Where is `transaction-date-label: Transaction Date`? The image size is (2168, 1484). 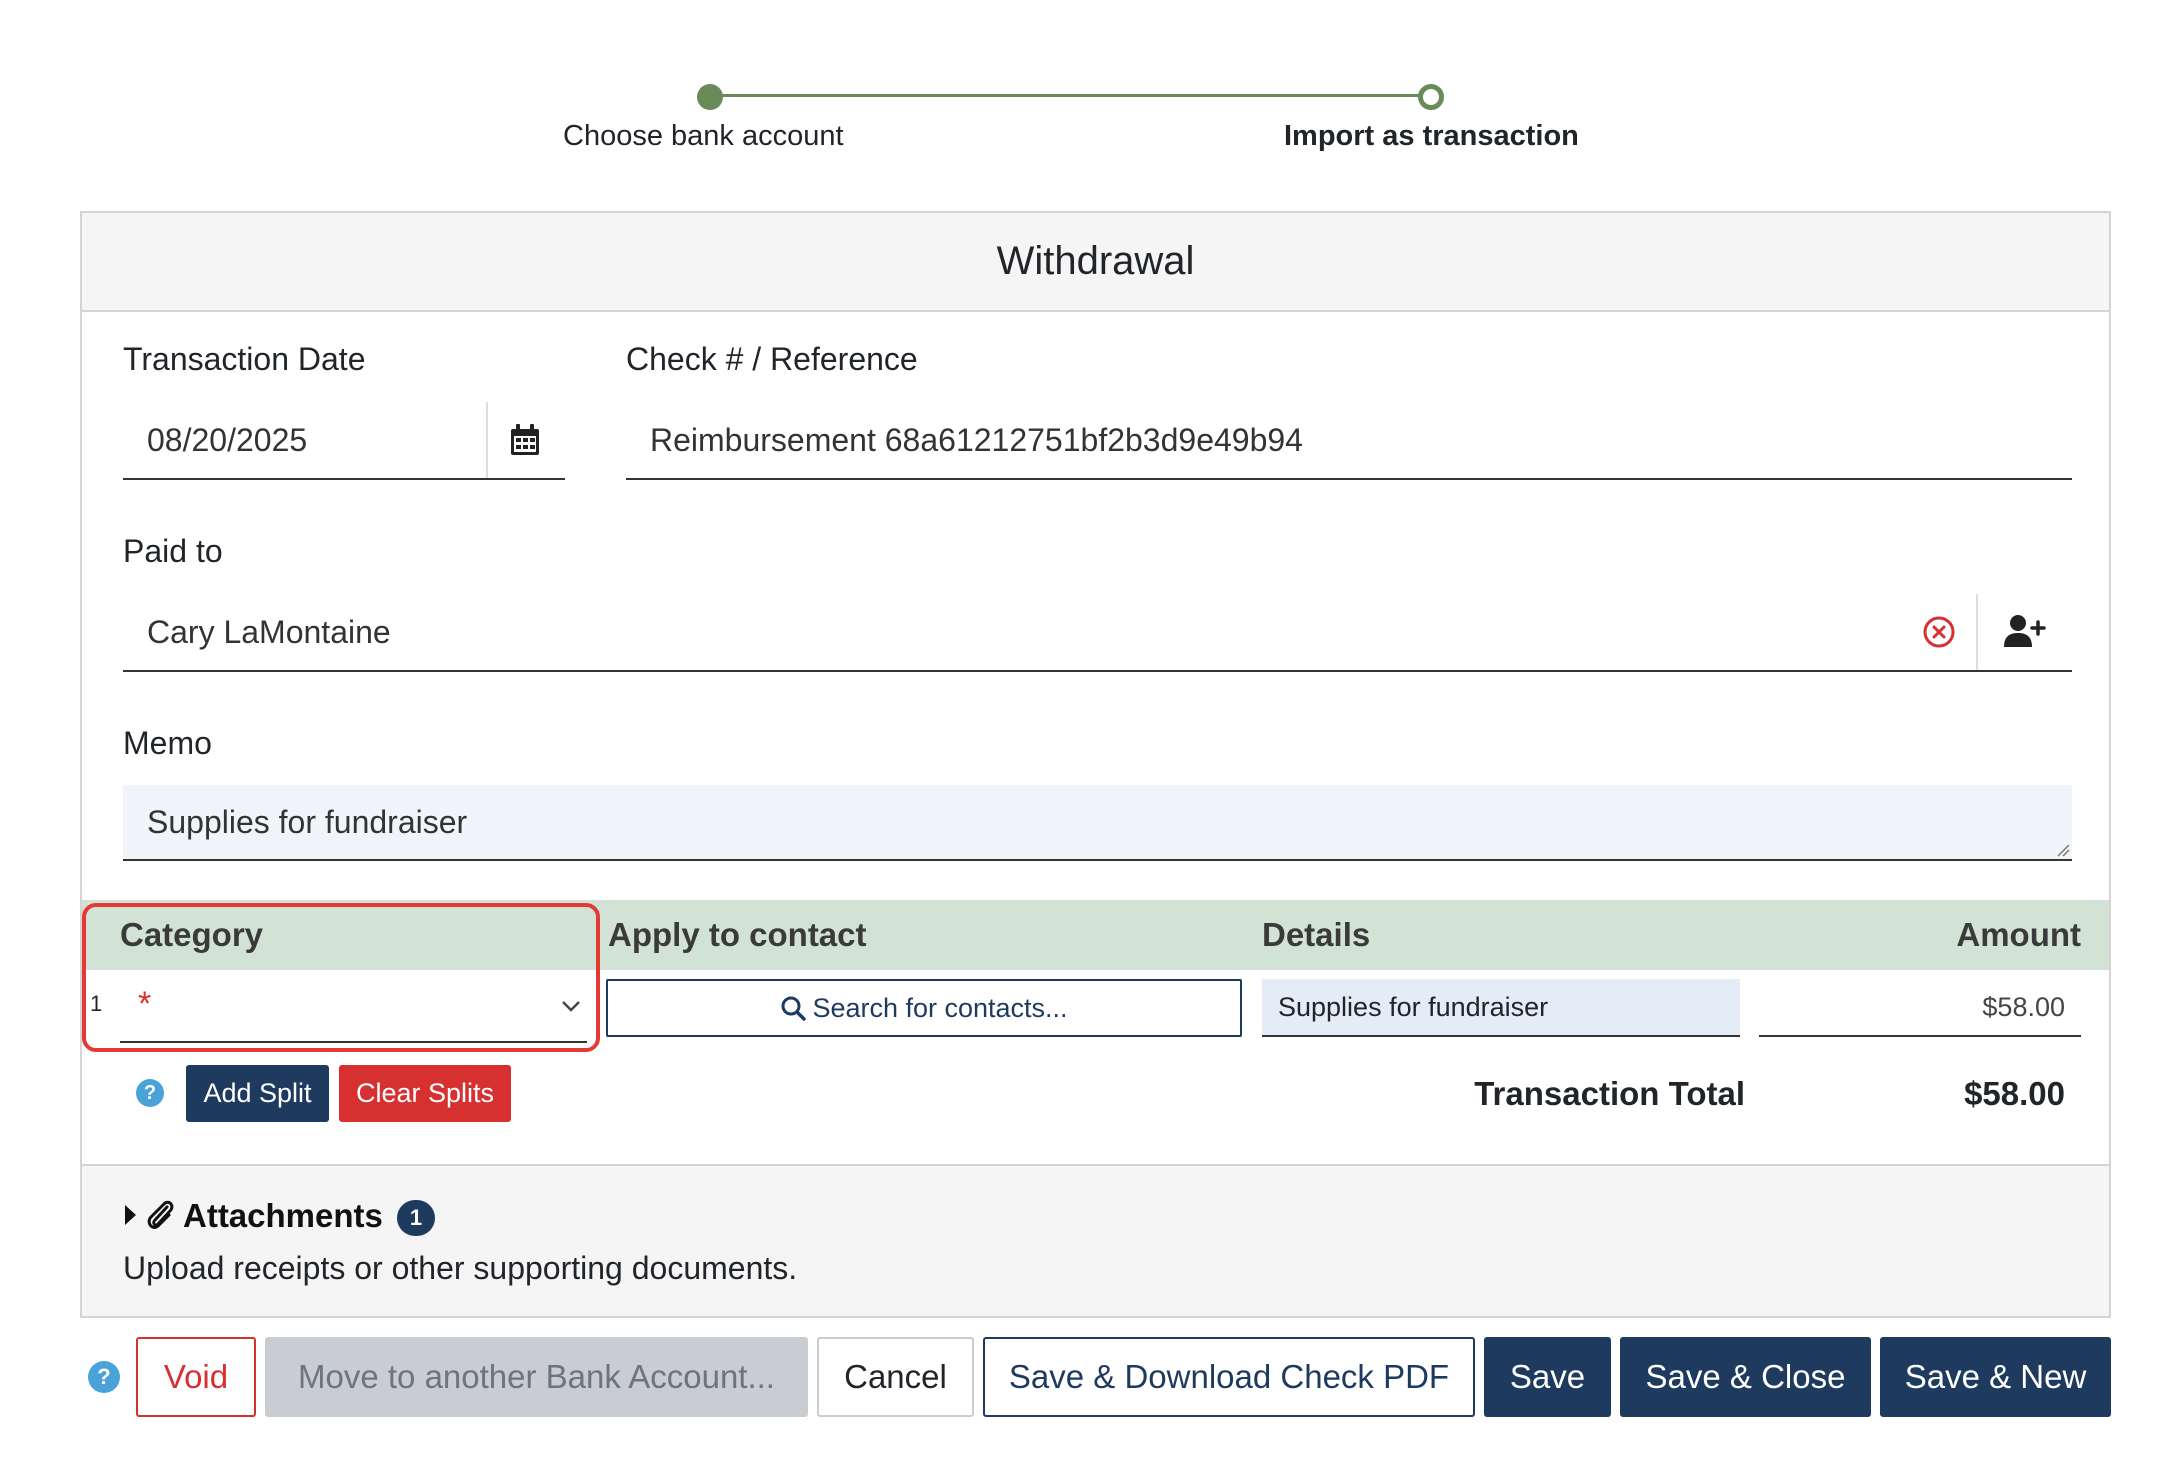
transaction-date-label: Transaction Date is located at coordinates (244, 359).